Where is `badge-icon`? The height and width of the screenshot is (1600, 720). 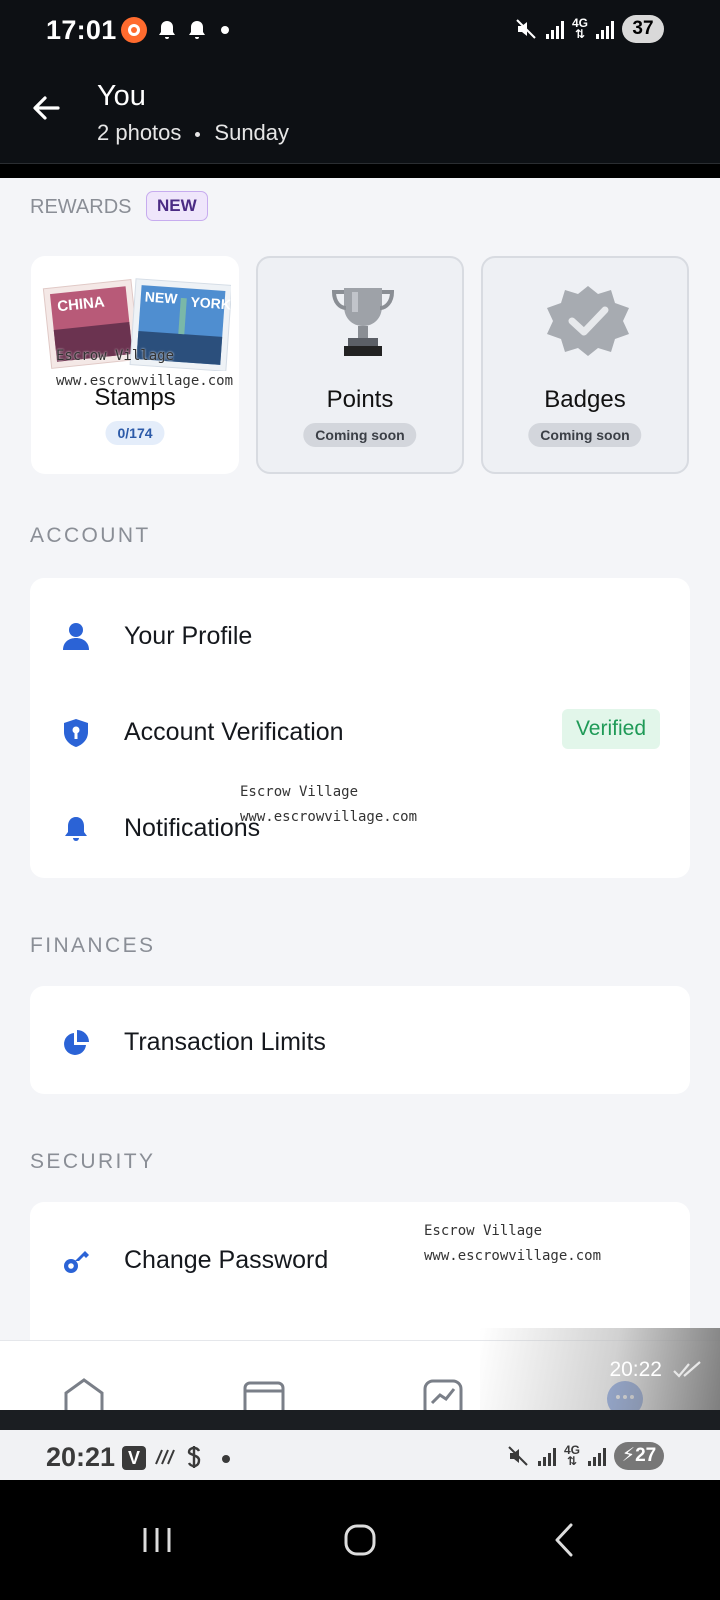
badge-icon is located at coordinates (588, 321).